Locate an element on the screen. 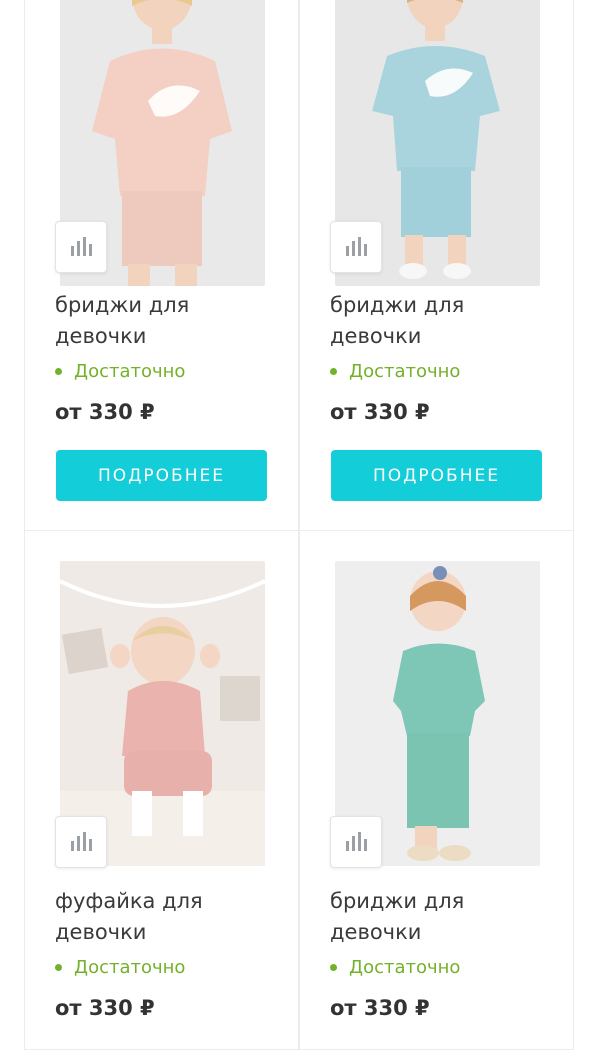 This screenshot has width=600, height=1050. product-title: фуфайка для девочки is located at coordinates (165, 917).